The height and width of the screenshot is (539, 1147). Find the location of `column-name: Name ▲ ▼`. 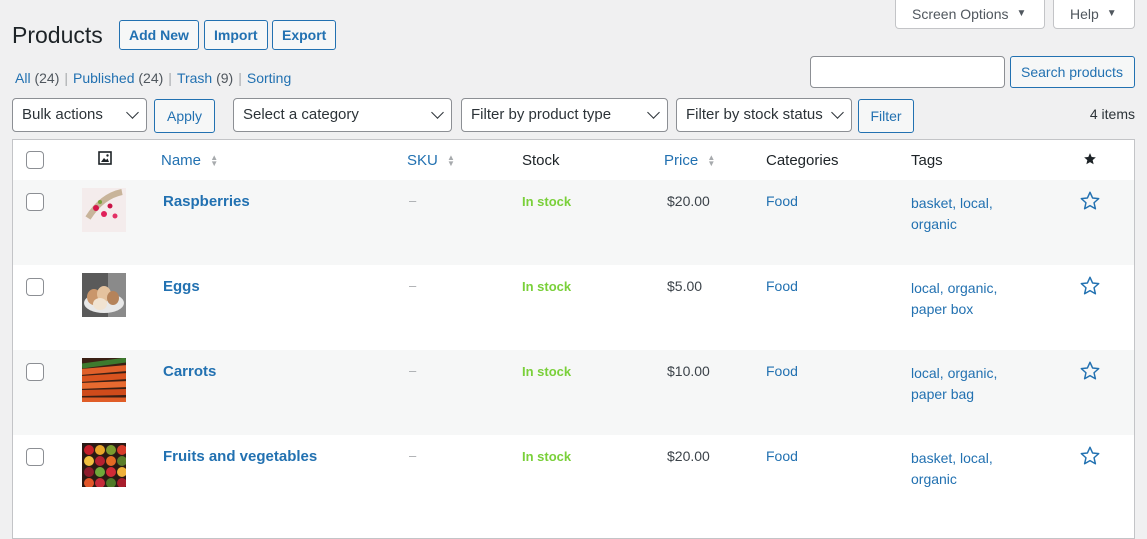

column-name: Name ▲ ▼ is located at coordinates (189, 161).